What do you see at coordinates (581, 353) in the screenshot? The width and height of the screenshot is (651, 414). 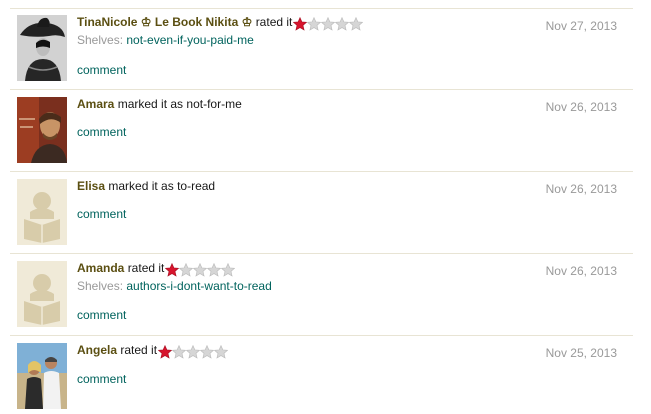 I see `activity-date: Nov 25, 2013` at bounding box center [581, 353].